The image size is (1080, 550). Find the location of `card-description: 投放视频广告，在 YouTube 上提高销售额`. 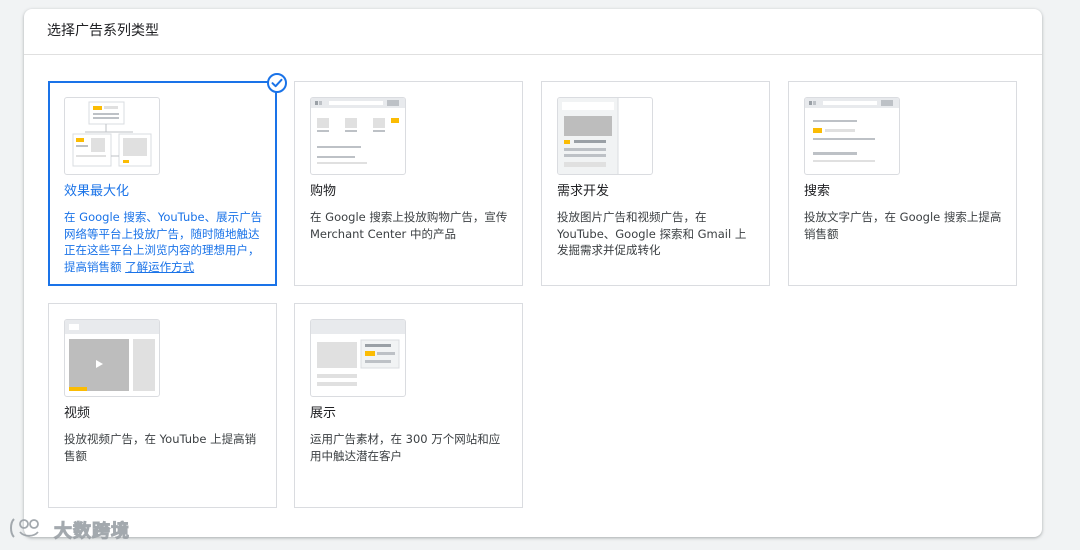

card-description: 投放视频广告，在 YouTube 上提高销售额 is located at coordinates (160, 447).